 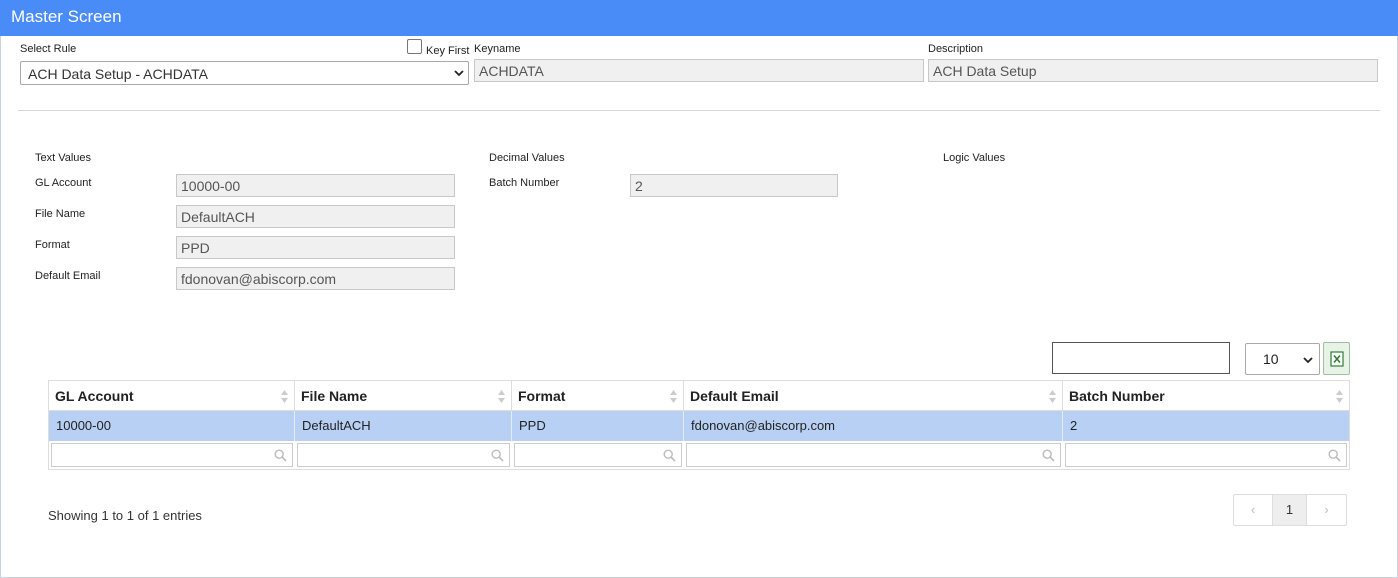 I want to click on pagination-previous-button: ‹, so click(x=1253, y=510).